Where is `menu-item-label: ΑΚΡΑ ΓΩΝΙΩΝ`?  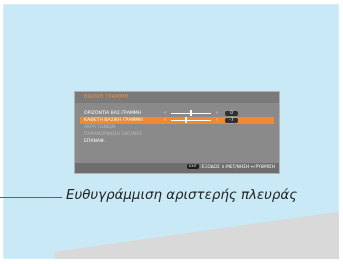
menu-item-label: ΑΚΡΑ ΓΩΝΙΩΝ is located at coordinates (100, 127).